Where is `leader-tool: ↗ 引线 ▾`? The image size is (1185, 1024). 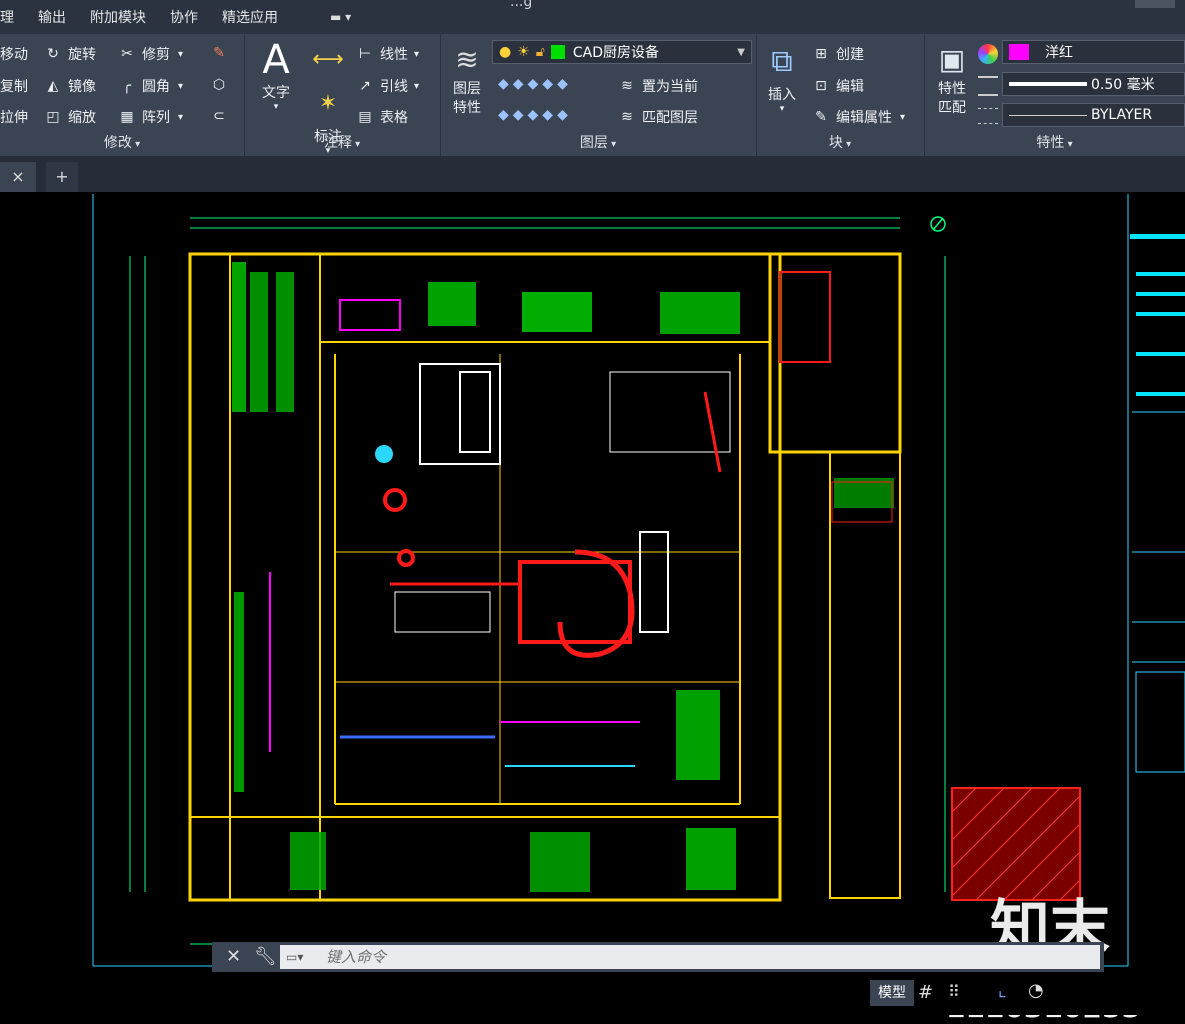
leader-tool: ↗ 引线 ▾ is located at coordinates (387, 86).